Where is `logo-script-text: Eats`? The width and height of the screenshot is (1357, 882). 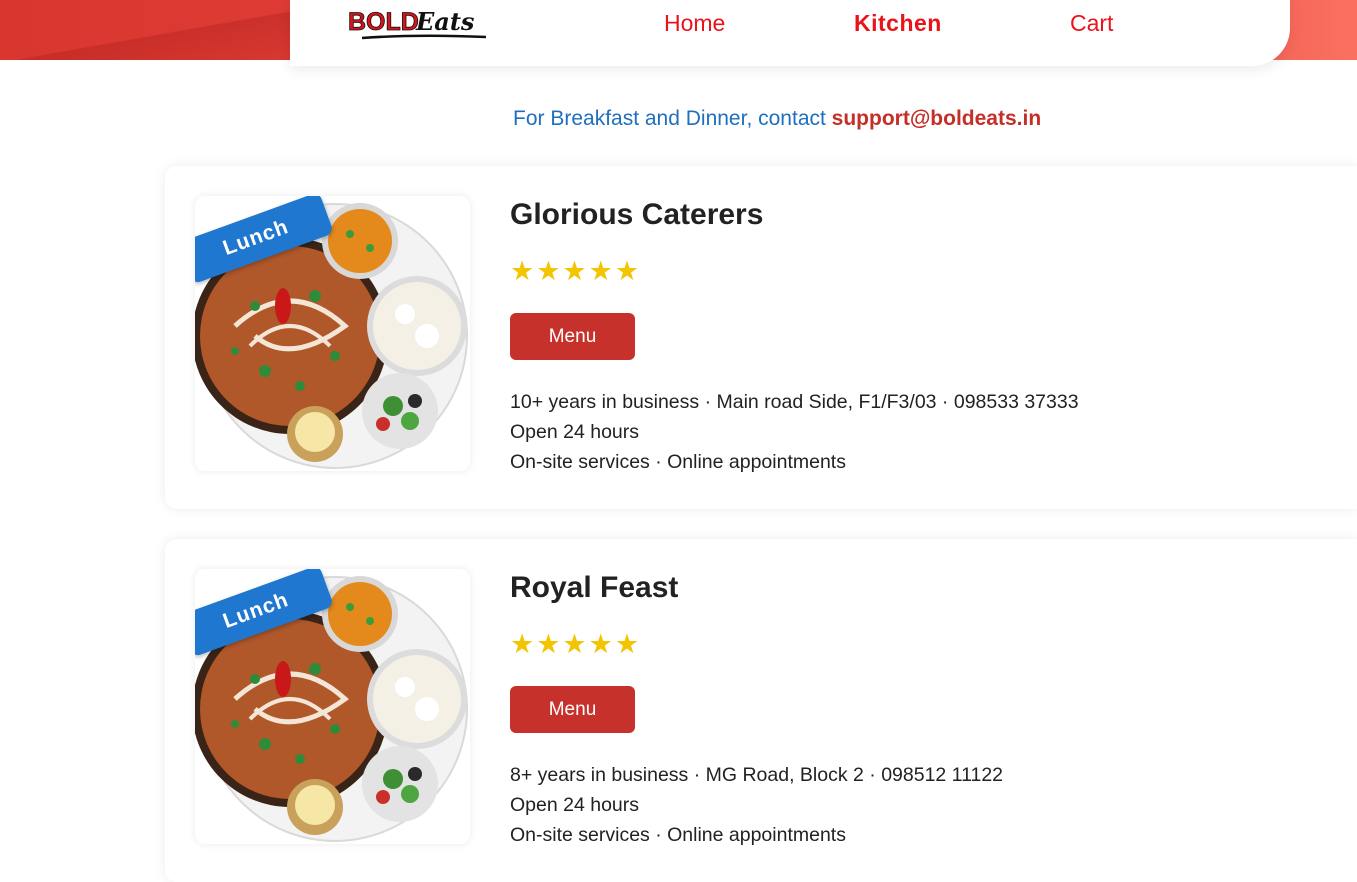 logo-script-text: Eats is located at coordinates (445, 21).